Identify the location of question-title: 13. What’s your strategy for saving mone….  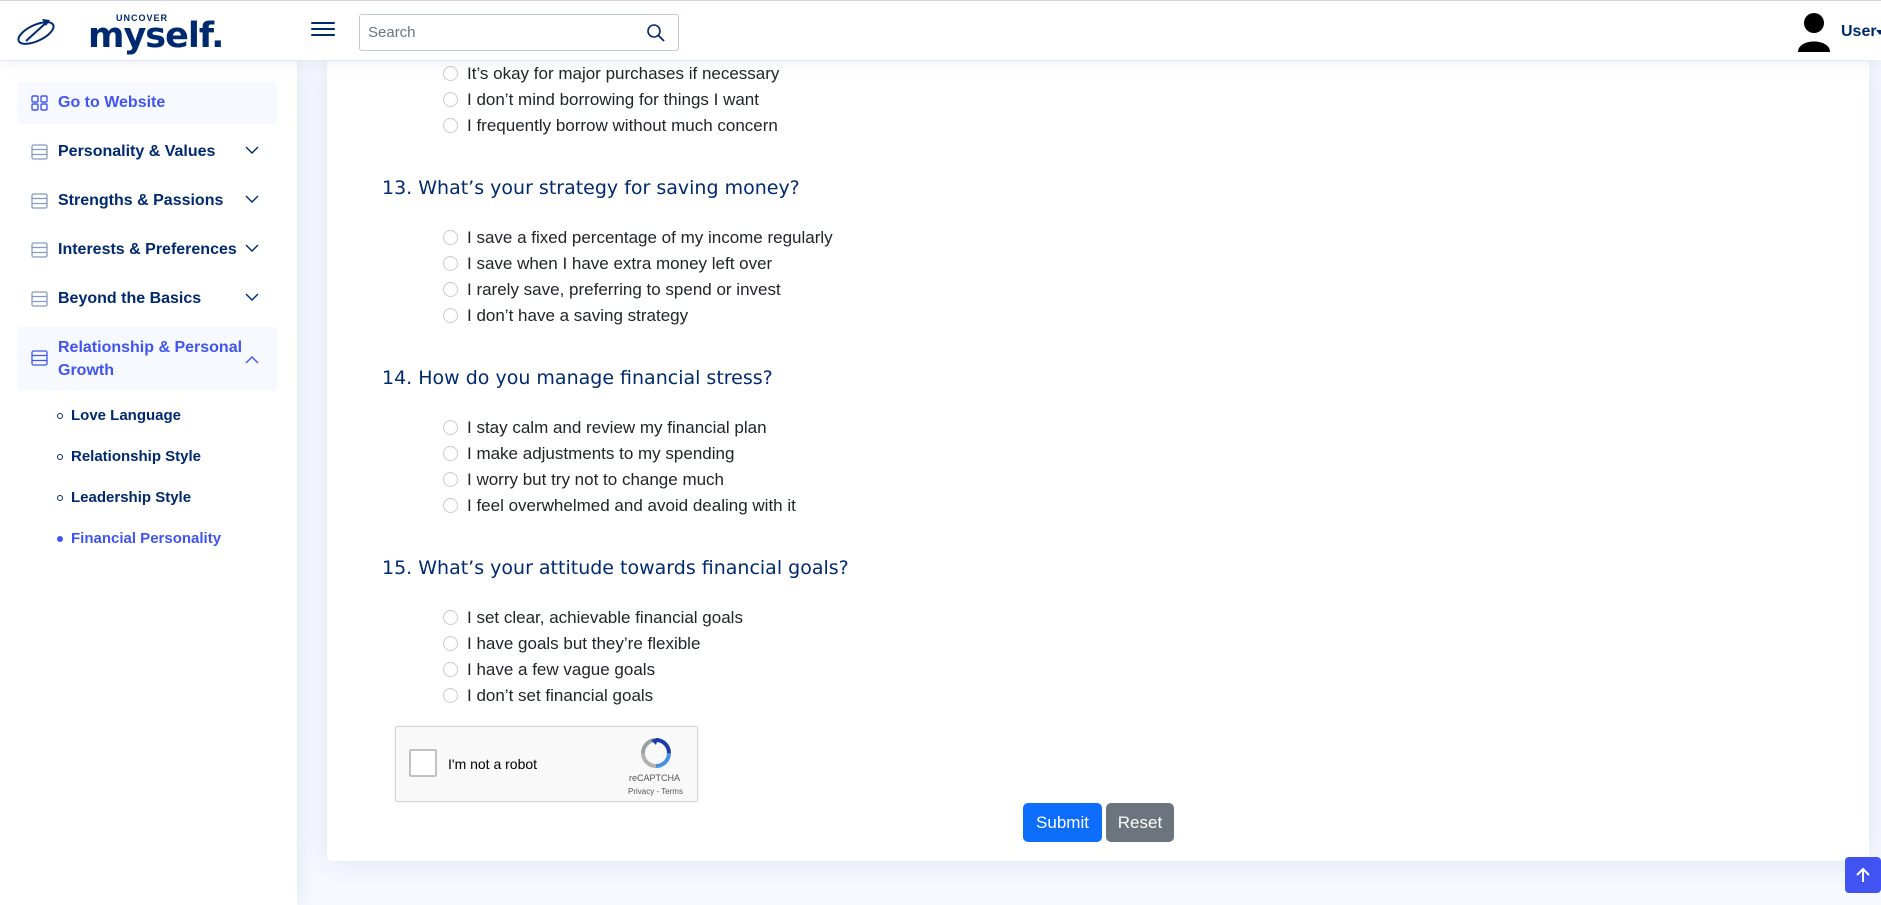
(591, 188).